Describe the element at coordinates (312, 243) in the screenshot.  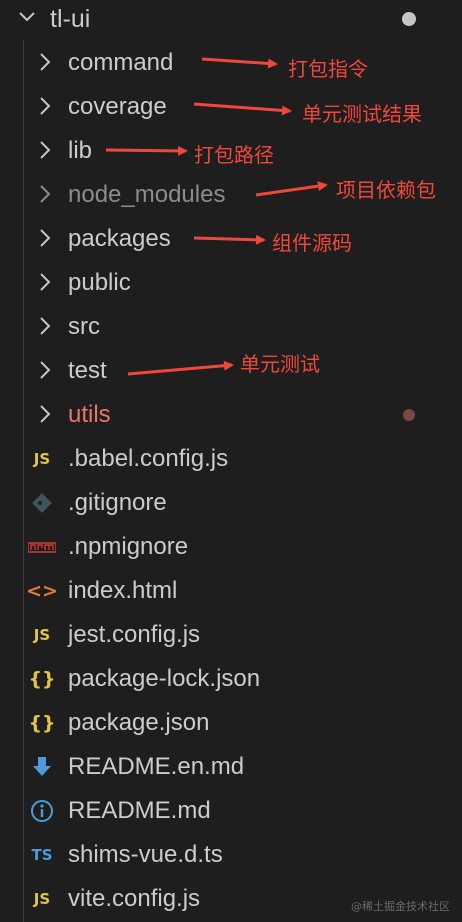
I see `annotation-label: 组件源码` at that location.